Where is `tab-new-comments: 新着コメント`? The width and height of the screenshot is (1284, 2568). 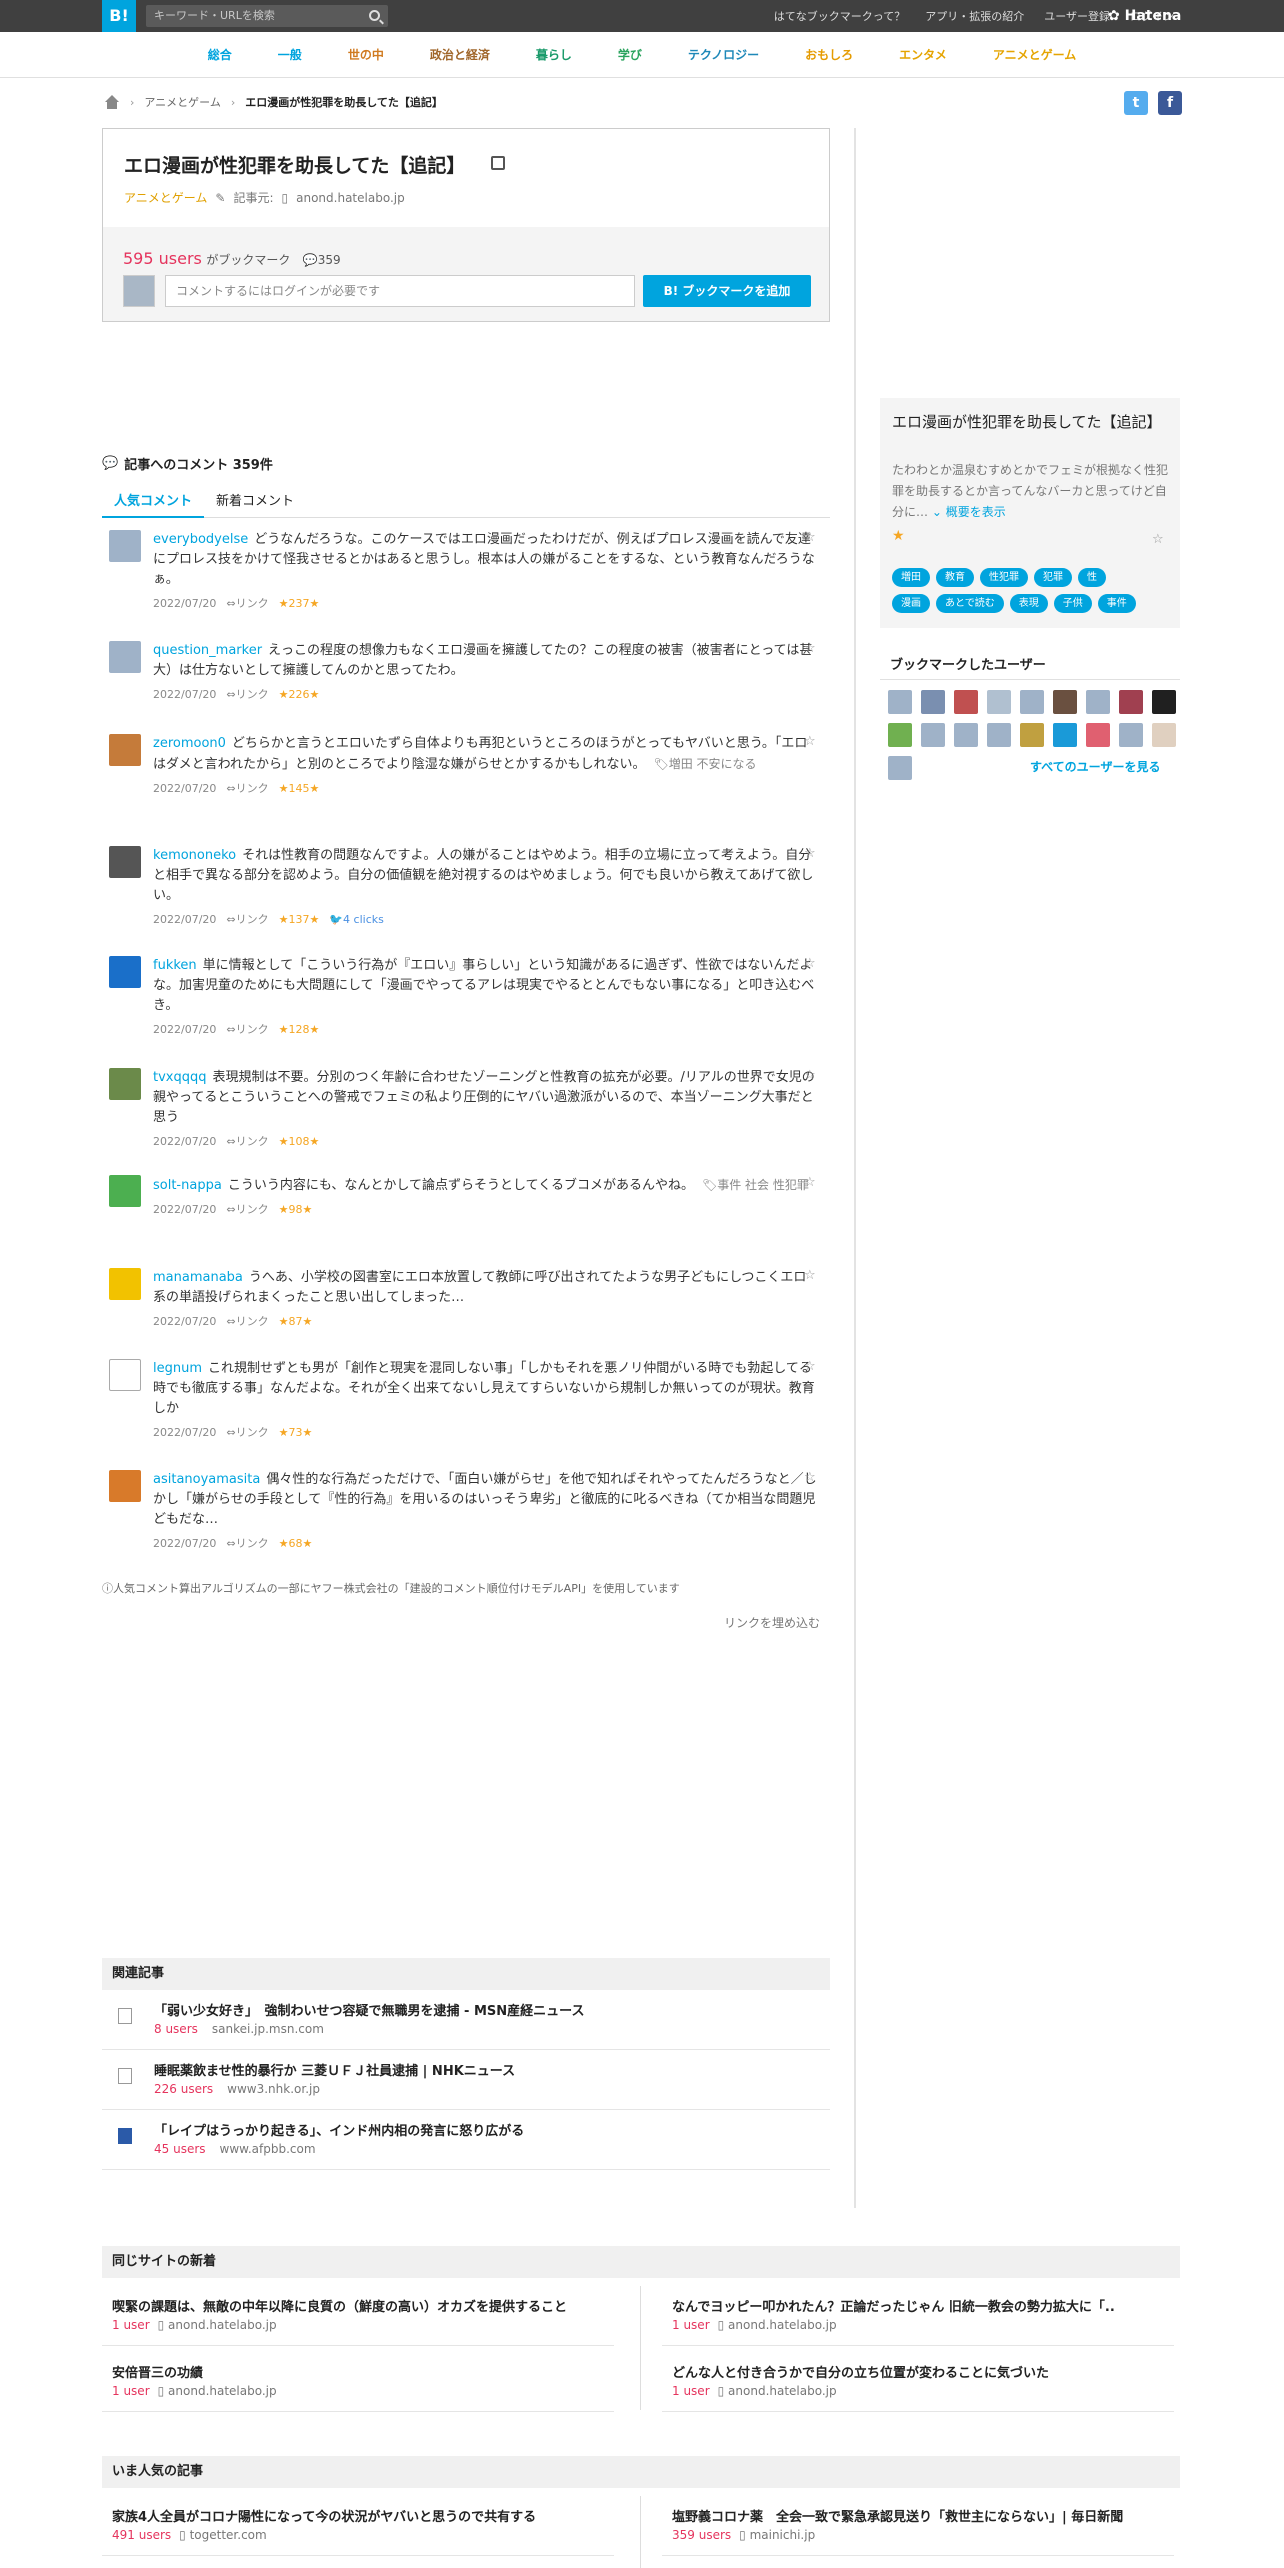
tab-new-comments: 新着コメント is located at coordinates (255, 502).